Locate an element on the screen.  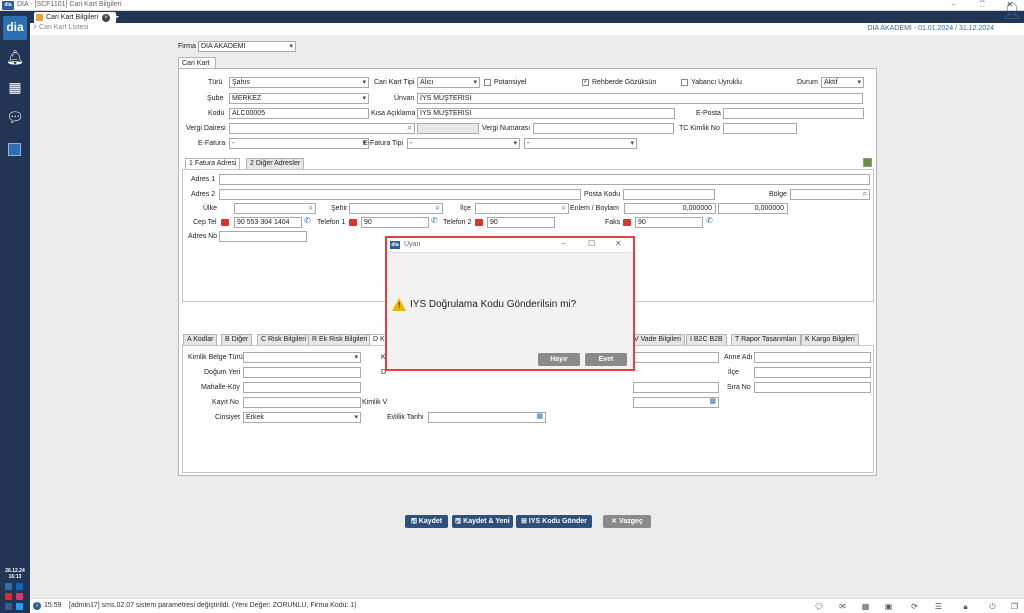
youtube-icon is located at coordinates (8, 596).